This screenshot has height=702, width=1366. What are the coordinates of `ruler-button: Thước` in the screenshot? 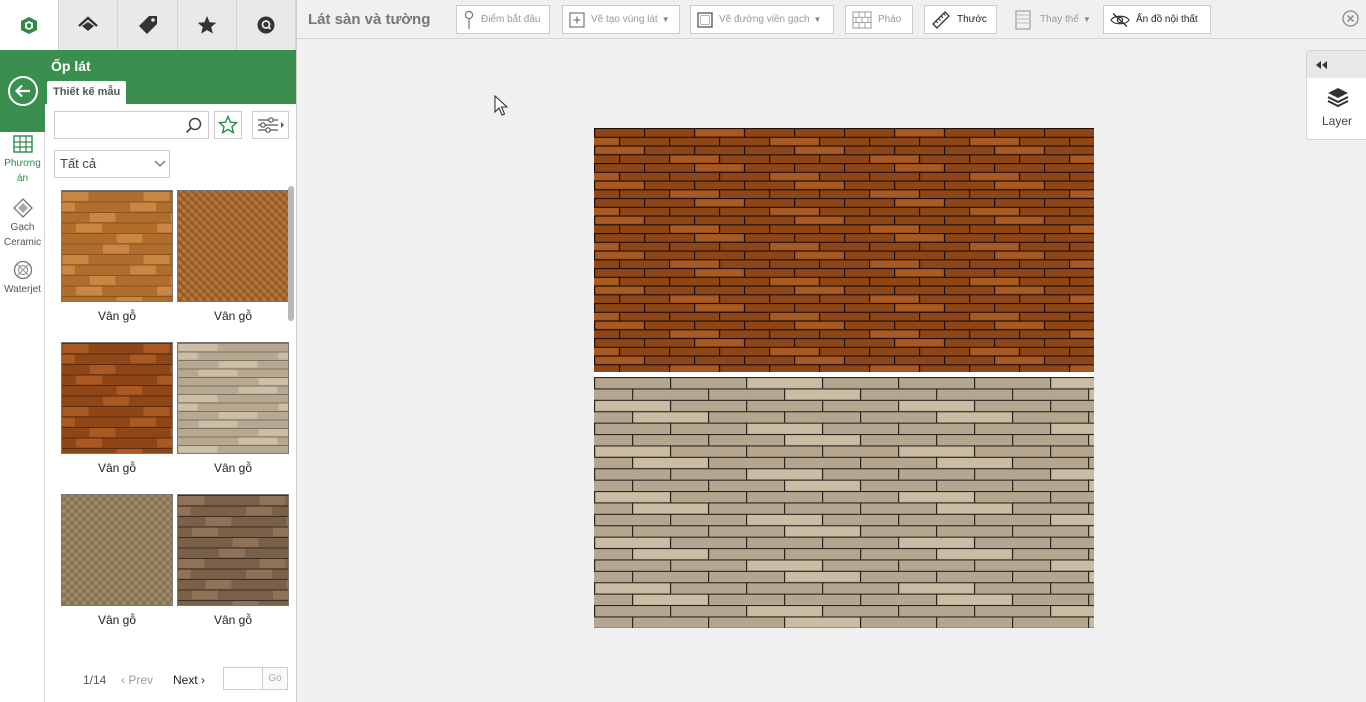 It's located at (960, 19).